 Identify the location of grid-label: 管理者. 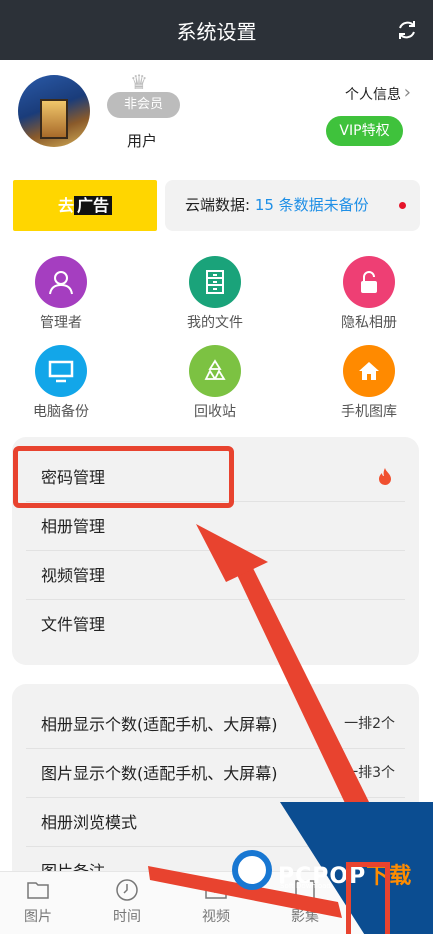
(61, 323).